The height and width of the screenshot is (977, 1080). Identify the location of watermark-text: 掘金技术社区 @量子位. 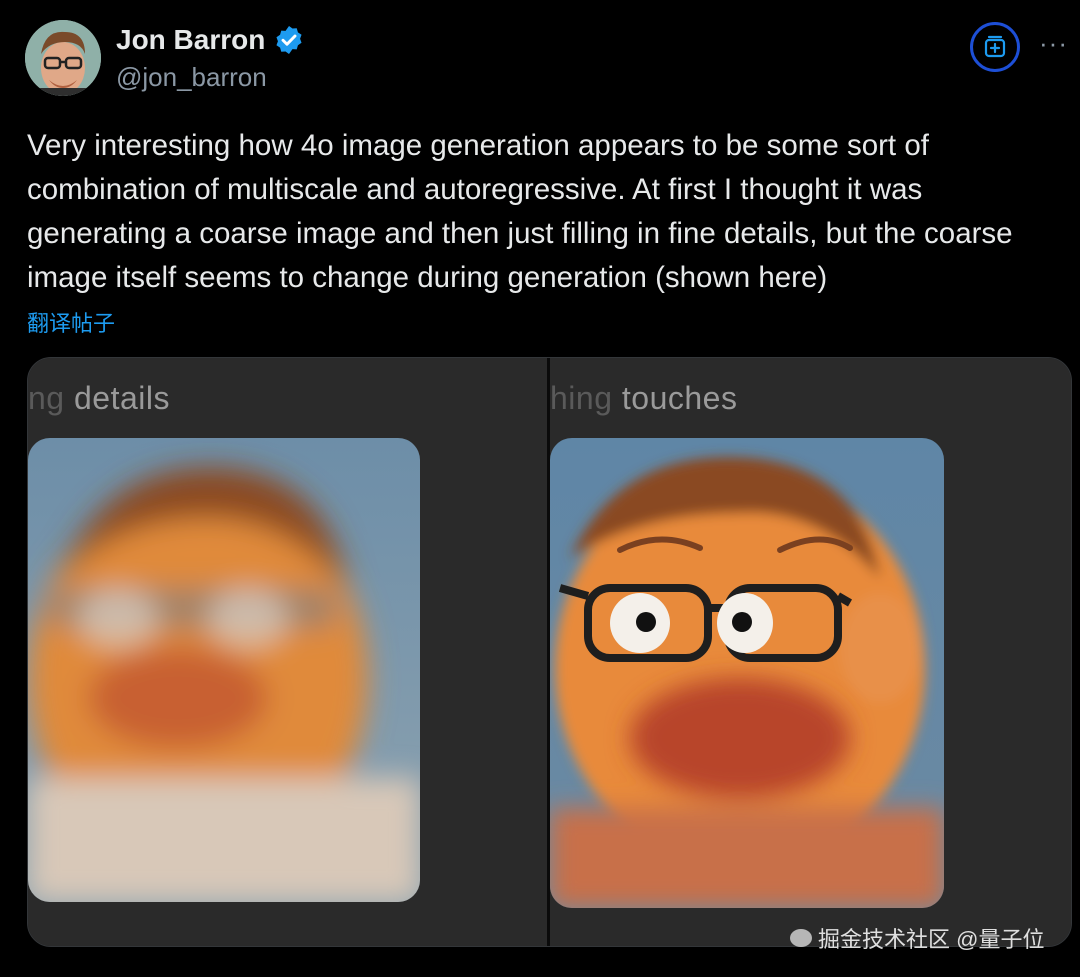
(931, 939).